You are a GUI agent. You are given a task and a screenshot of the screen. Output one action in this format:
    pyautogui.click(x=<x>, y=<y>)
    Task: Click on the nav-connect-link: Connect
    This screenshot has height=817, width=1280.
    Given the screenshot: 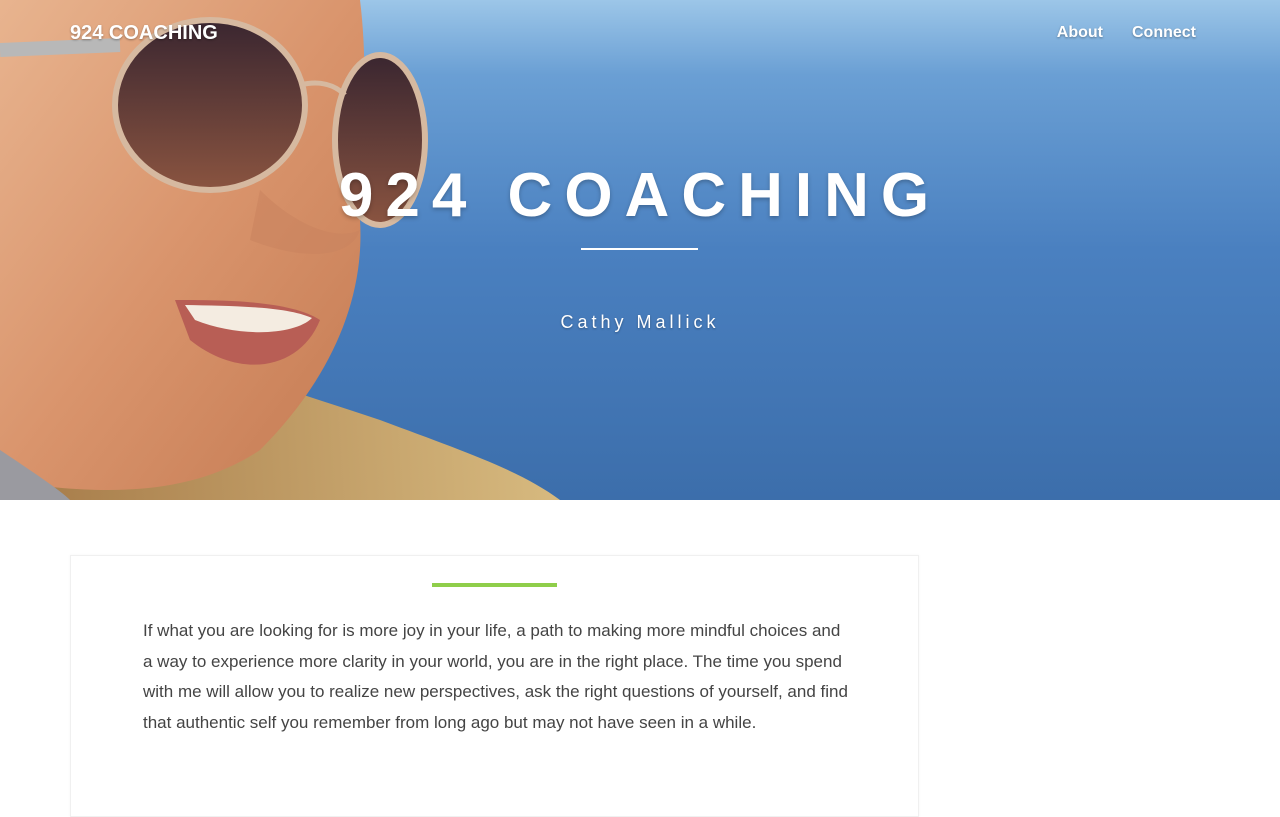 What is the action you would take?
    pyautogui.click(x=1164, y=33)
    